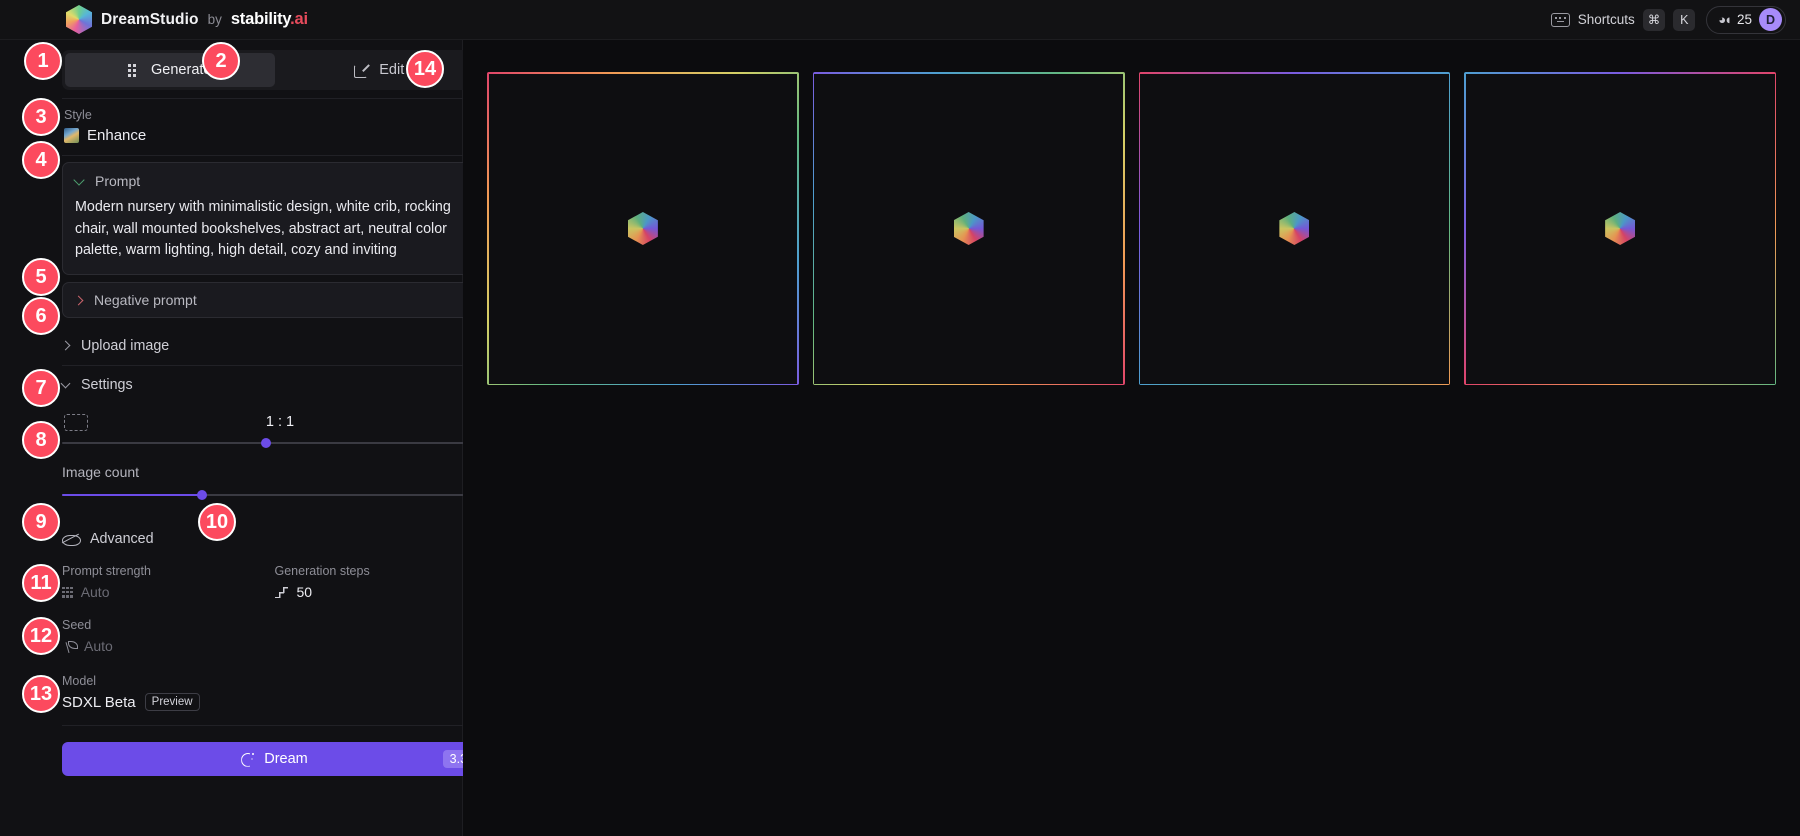 The height and width of the screenshot is (836, 1800). I want to click on seed-value-group: Auto, so click(274, 646).